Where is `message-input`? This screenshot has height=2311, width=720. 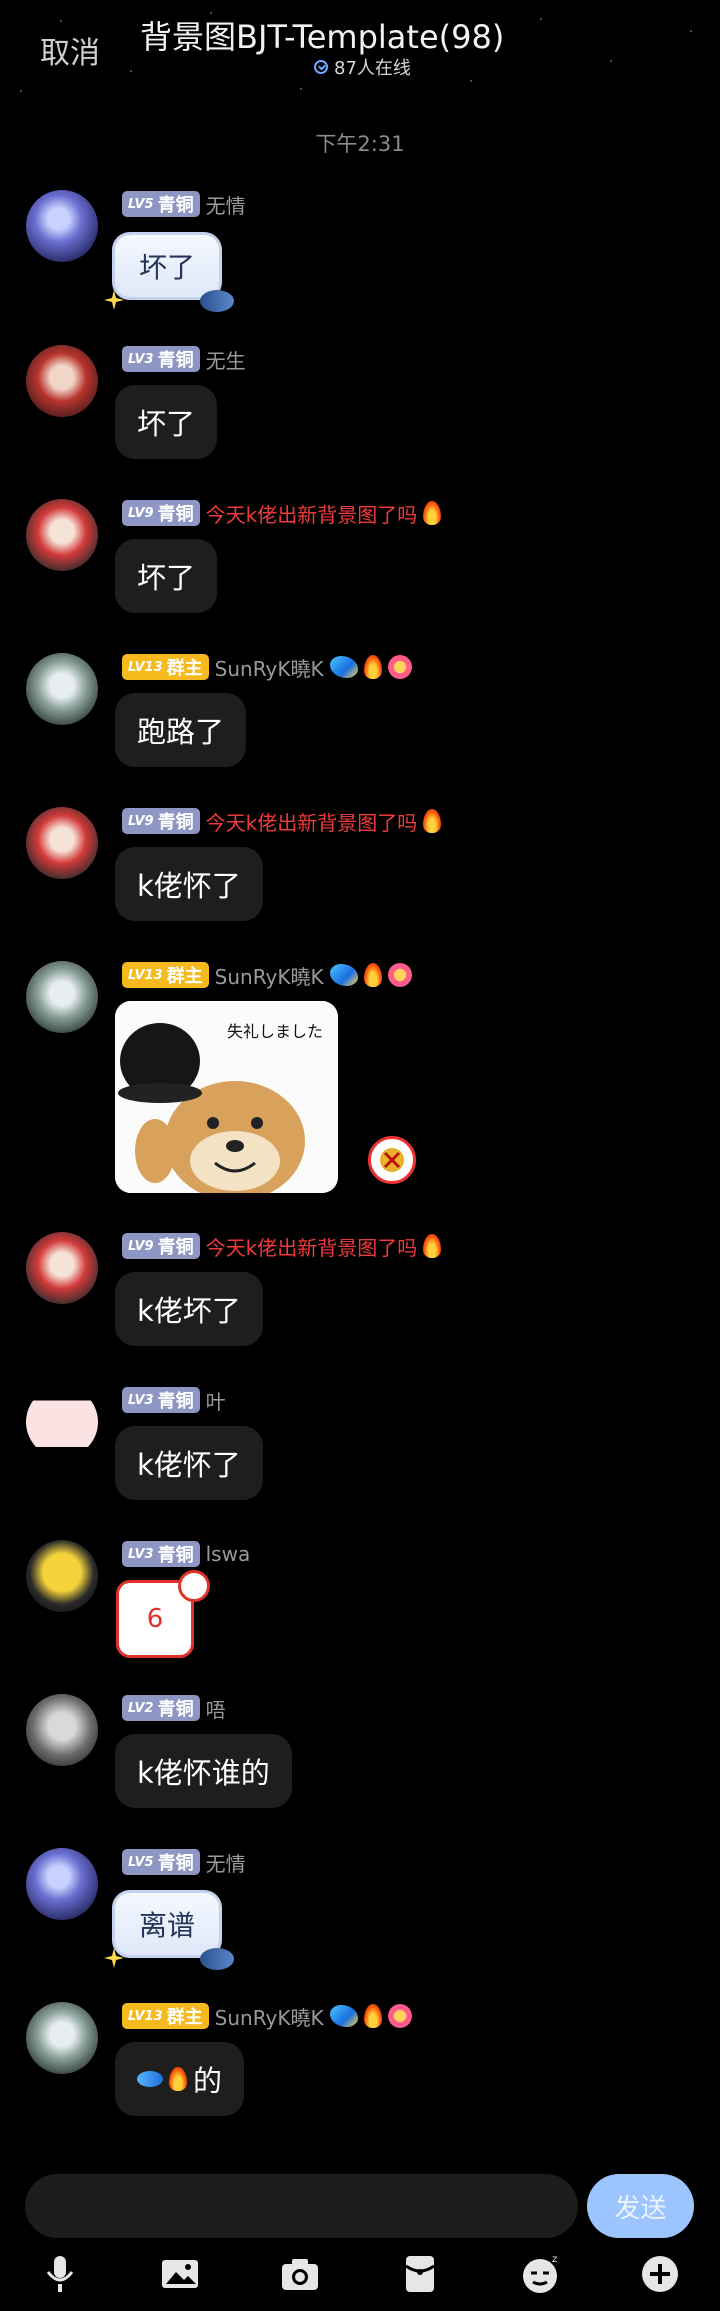 message-input is located at coordinates (301, 2206).